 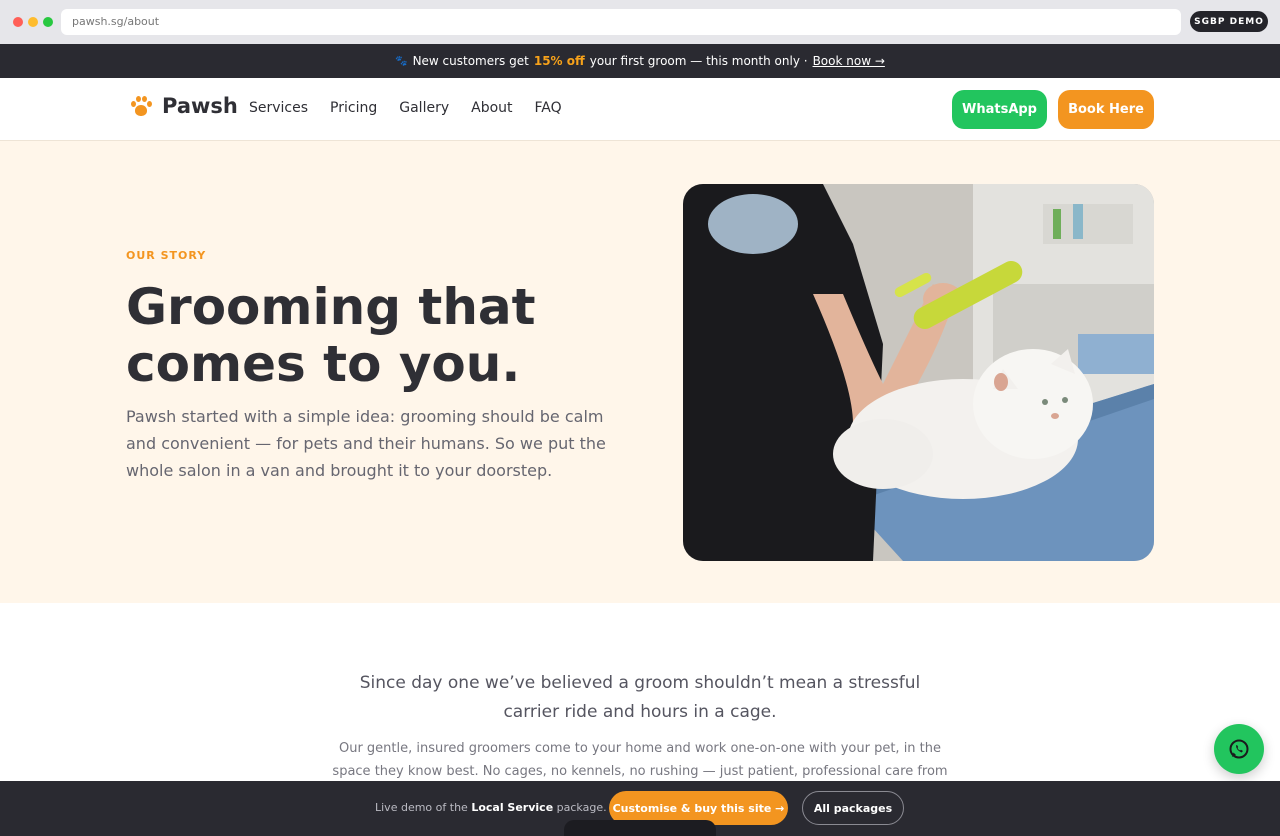 What do you see at coordinates (200, 106) in the screenshot?
I see `brand-name: Pawsh` at bounding box center [200, 106].